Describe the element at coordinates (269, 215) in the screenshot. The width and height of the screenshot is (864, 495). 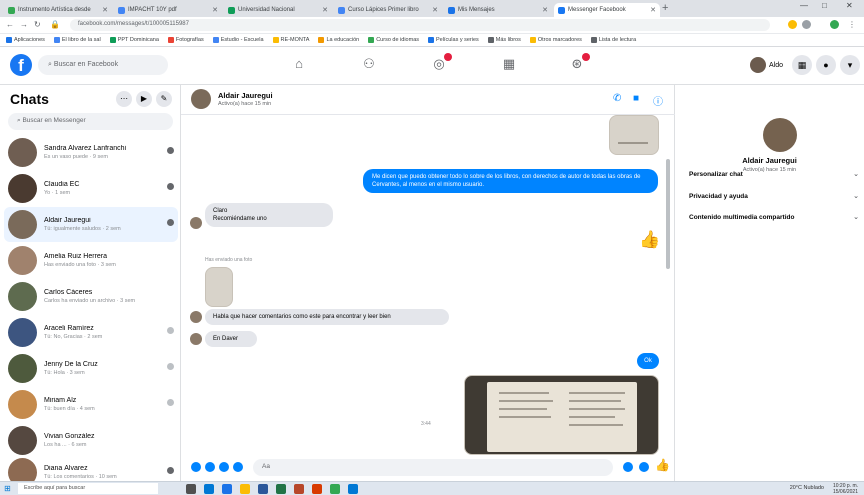
I see `incoming-message: Claro Recomiéndame uno` at that location.